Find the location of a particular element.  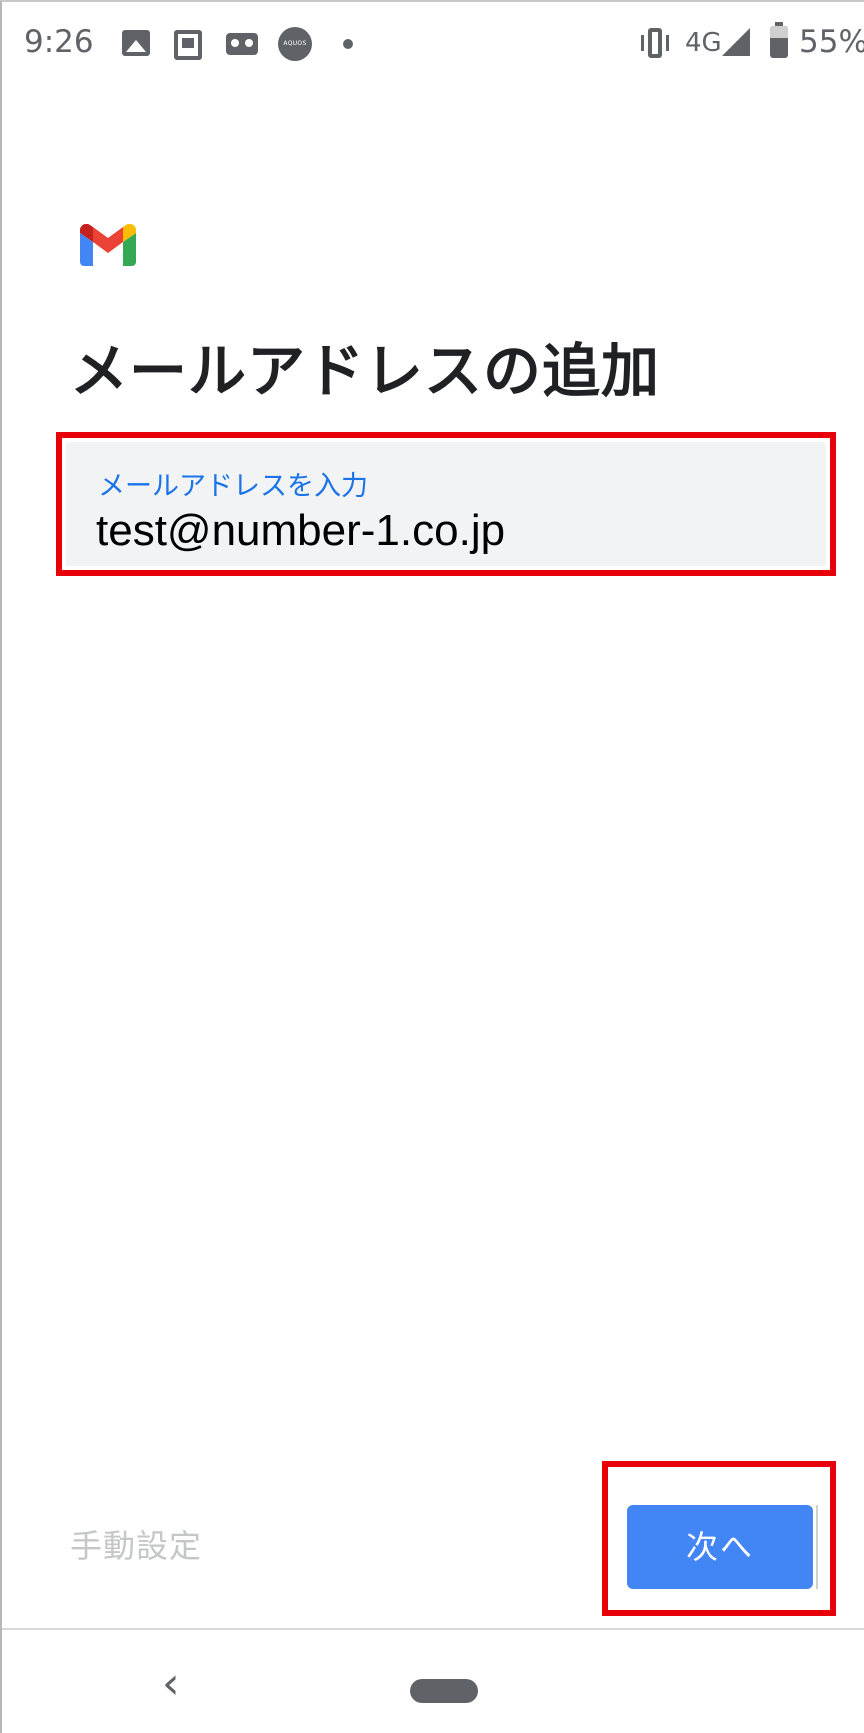

navigation-bar: ‹ is located at coordinates (433, 1680).